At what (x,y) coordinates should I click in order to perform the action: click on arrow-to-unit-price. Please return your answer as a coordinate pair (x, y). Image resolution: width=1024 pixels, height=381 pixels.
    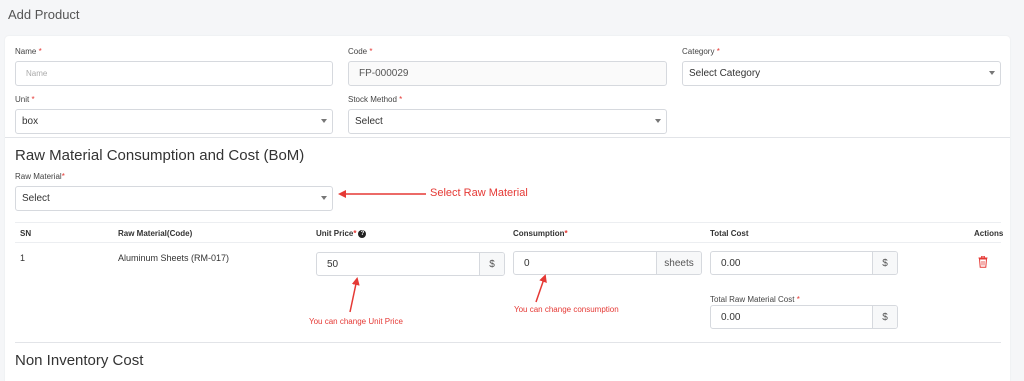
    Looking at the image, I should click on (354, 295).